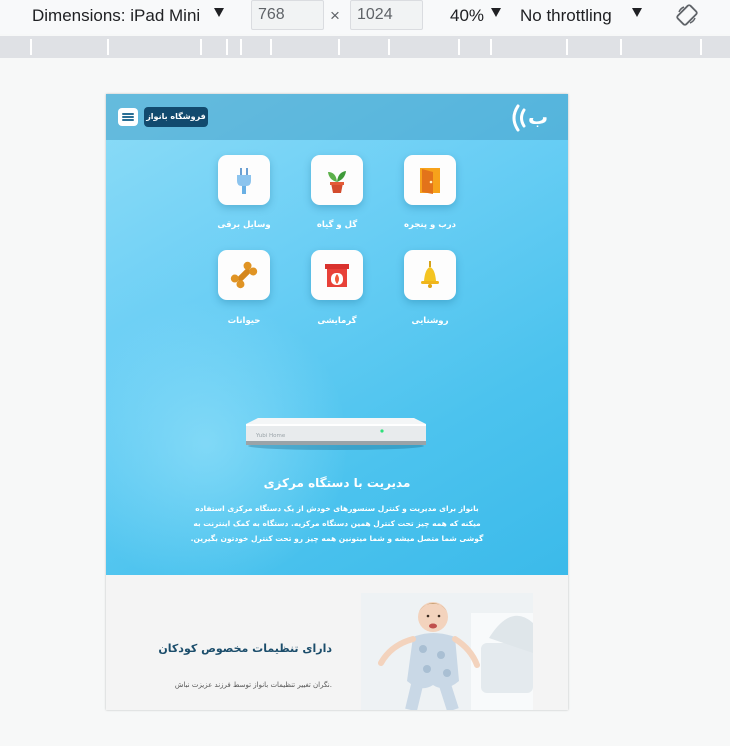 Image resolution: width=730 pixels, height=746 pixels. What do you see at coordinates (496, 12) in the screenshot?
I see `zoom-dropdown-icon` at bounding box center [496, 12].